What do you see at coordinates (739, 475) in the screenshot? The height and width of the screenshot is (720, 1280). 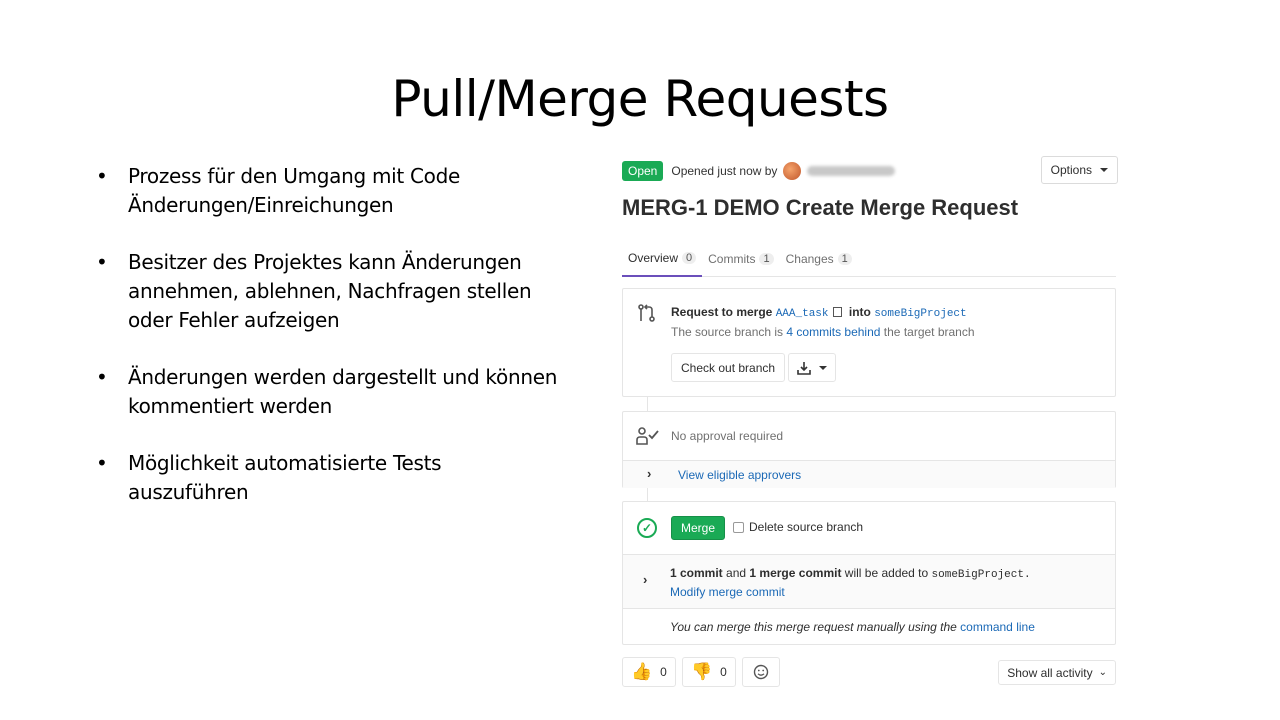 I see `view-eligible-approvers-link: View eligible approvers` at bounding box center [739, 475].